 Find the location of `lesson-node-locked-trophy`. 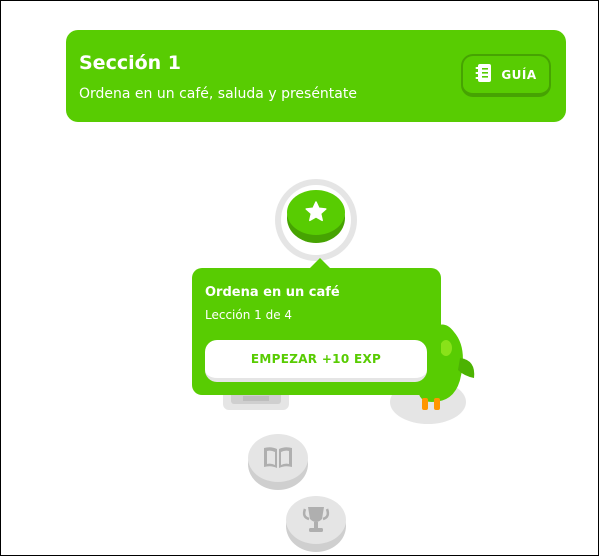

lesson-node-locked-trophy is located at coordinates (316, 520).